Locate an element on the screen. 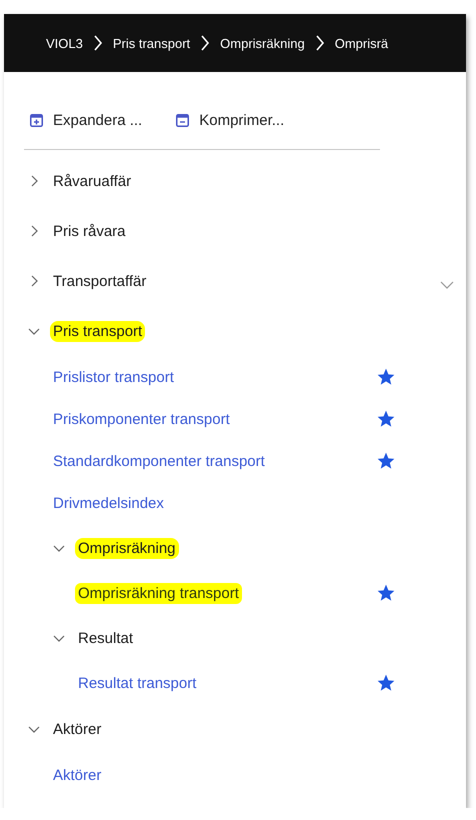  chevron-down-icon is located at coordinates (447, 285).